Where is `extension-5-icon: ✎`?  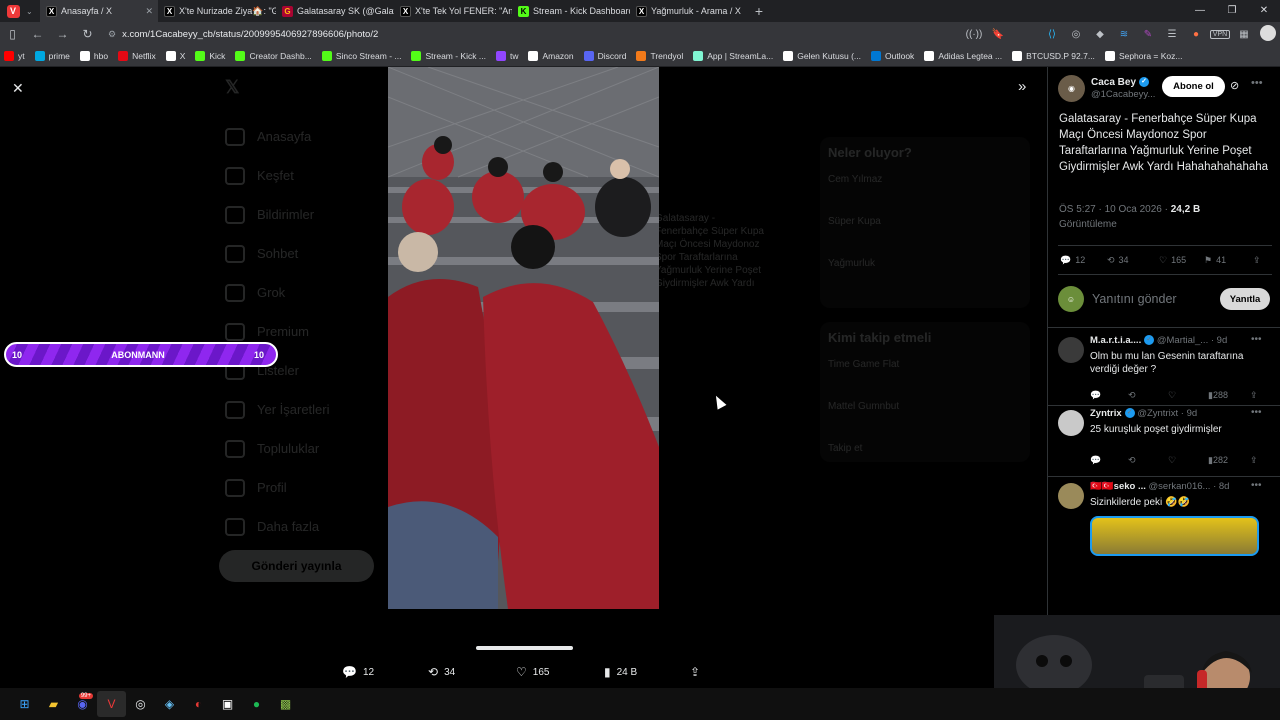
extension-5-icon: ✎ is located at coordinates (1148, 34).